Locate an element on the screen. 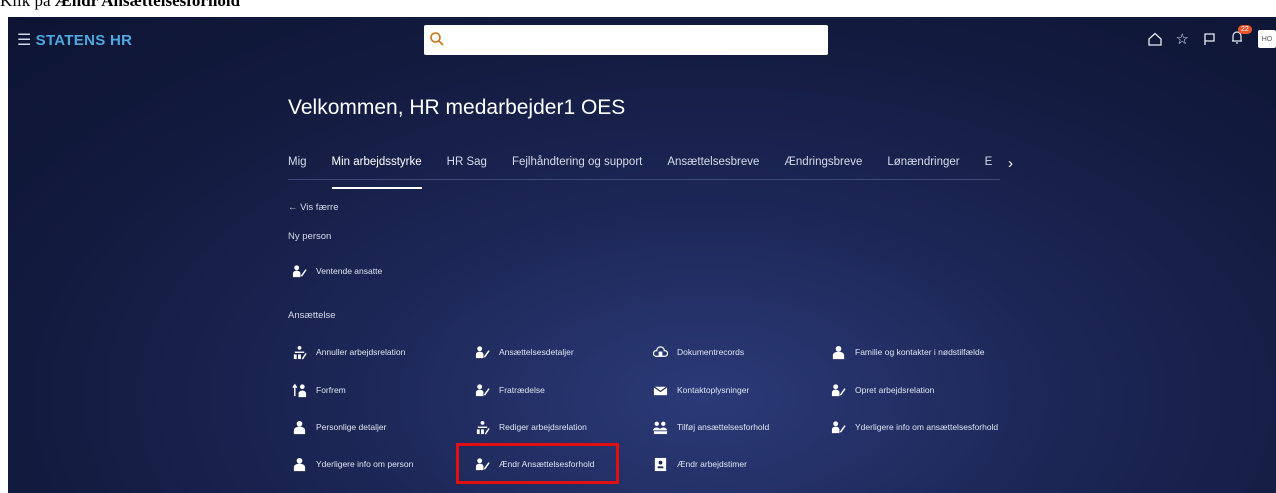  tab-divider is located at coordinates (644, 179).